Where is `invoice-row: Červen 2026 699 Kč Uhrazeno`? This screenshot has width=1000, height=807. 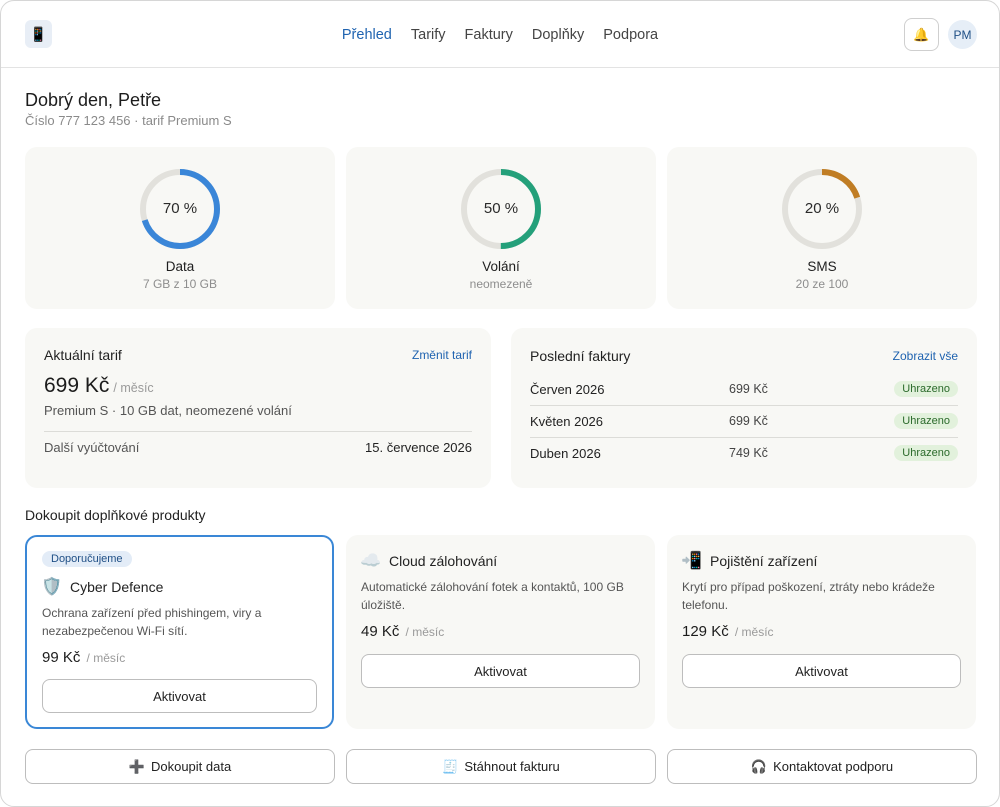 invoice-row: Červen 2026 699 Kč Uhrazeno is located at coordinates (744, 390).